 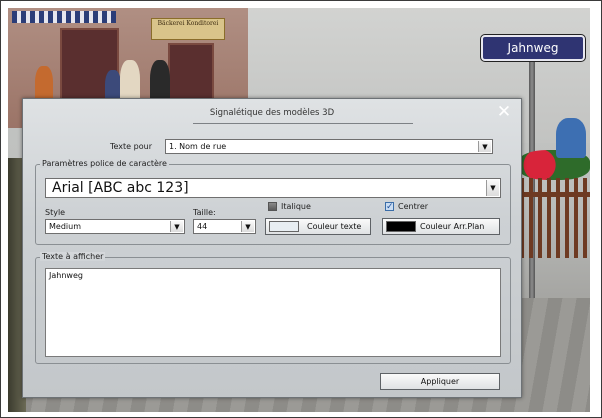 I want to click on wooden-fence, so click(x=555, y=218).